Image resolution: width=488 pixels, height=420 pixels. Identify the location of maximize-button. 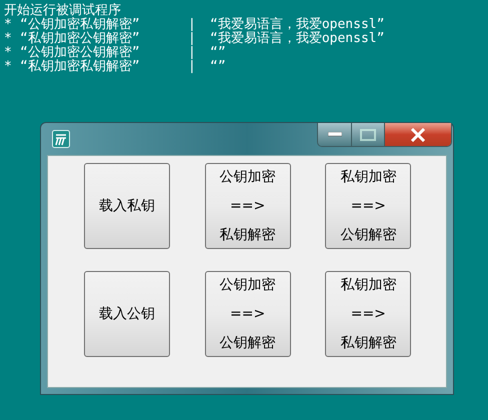
(368, 134).